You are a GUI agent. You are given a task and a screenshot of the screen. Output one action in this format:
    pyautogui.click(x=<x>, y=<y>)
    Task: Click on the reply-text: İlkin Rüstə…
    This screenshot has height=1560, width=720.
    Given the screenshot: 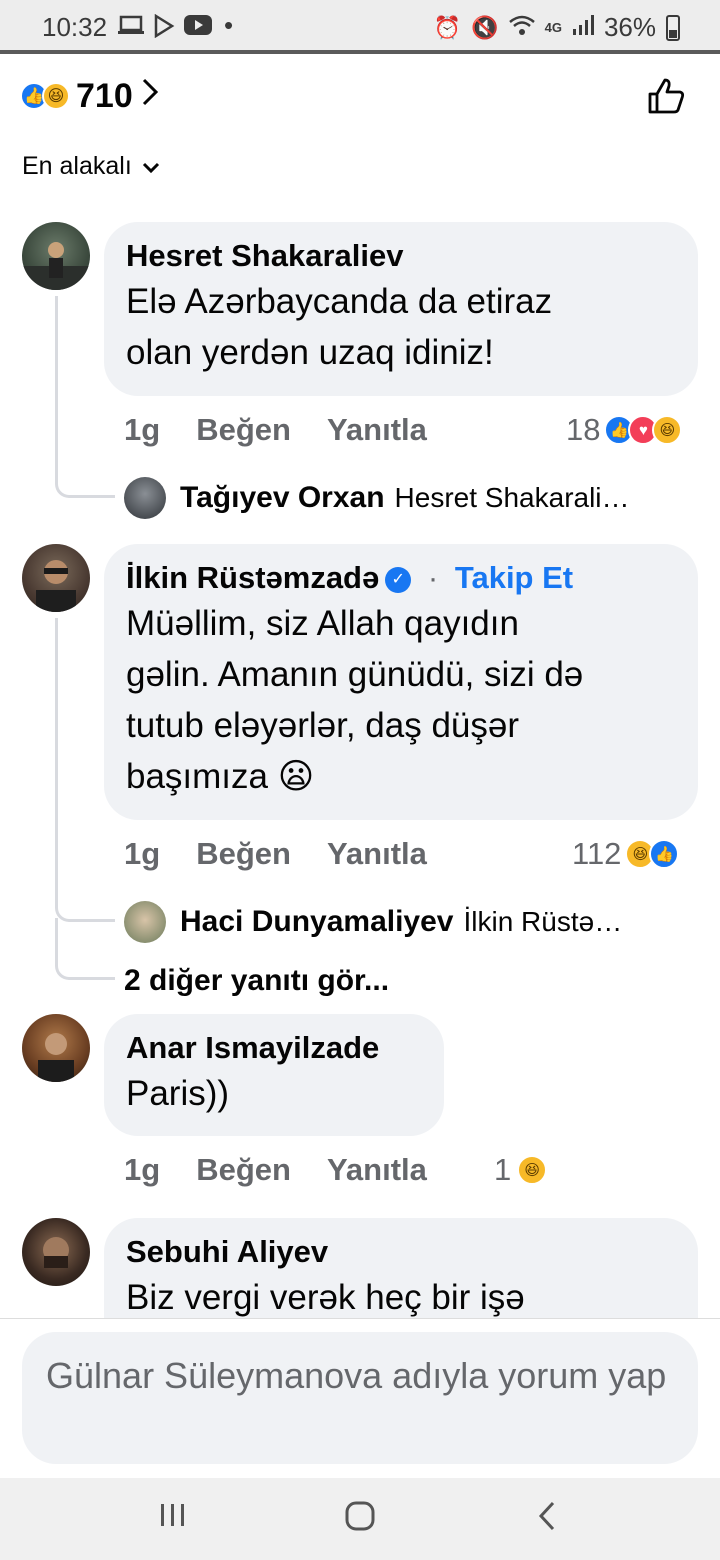 What is the action you would take?
    pyautogui.click(x=543, y=921)
    